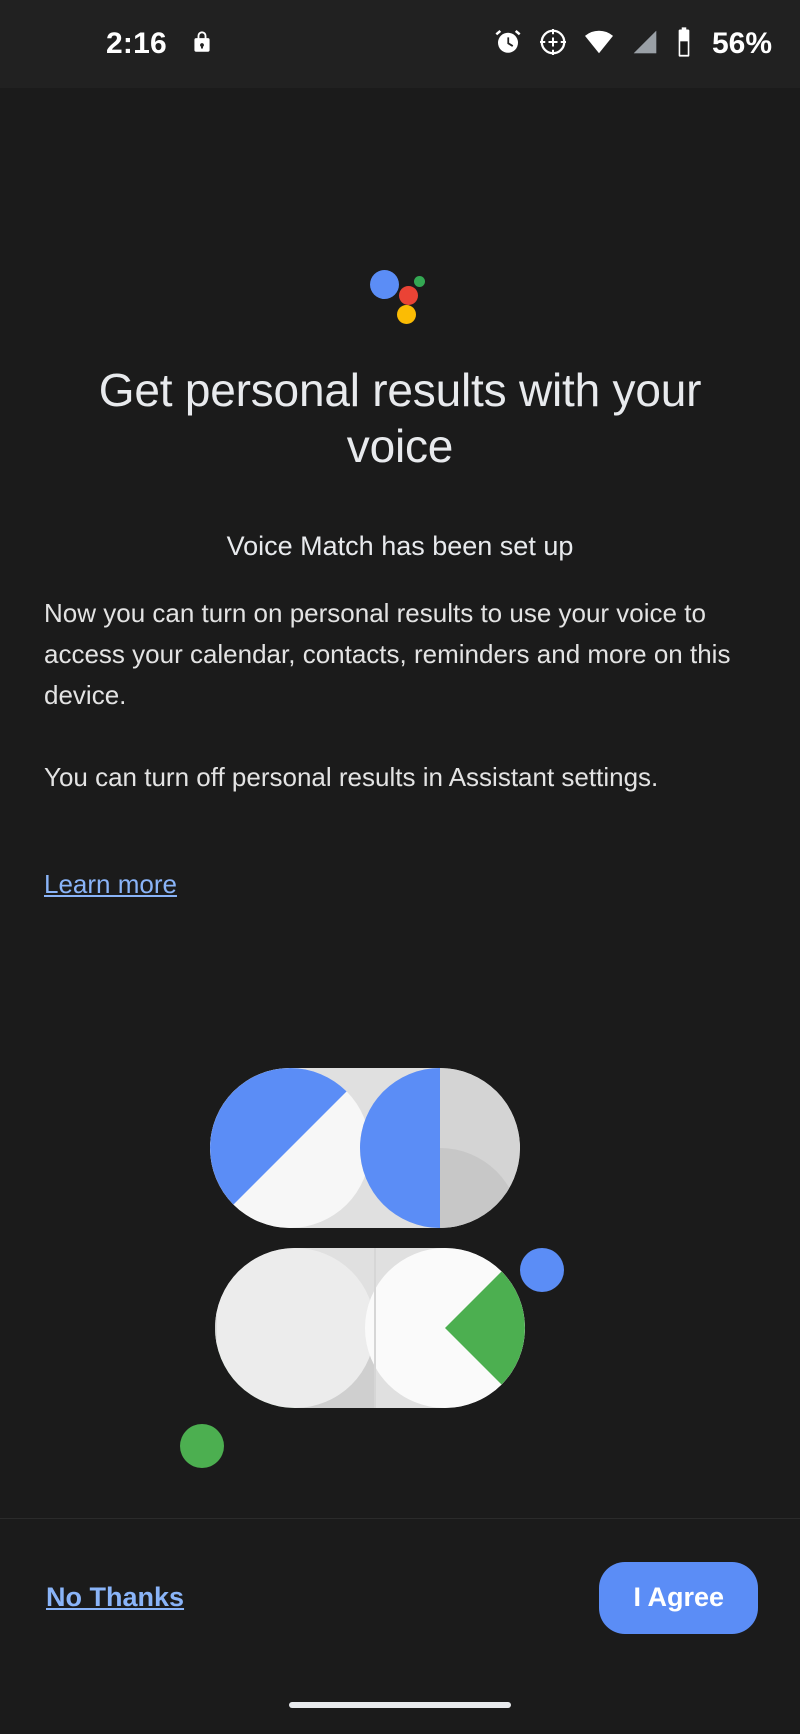 This screenshot has width=800, height=1734. Describe the element at coordinates (599, 44) in the screenshot. I see `wifi-icon` at that location.